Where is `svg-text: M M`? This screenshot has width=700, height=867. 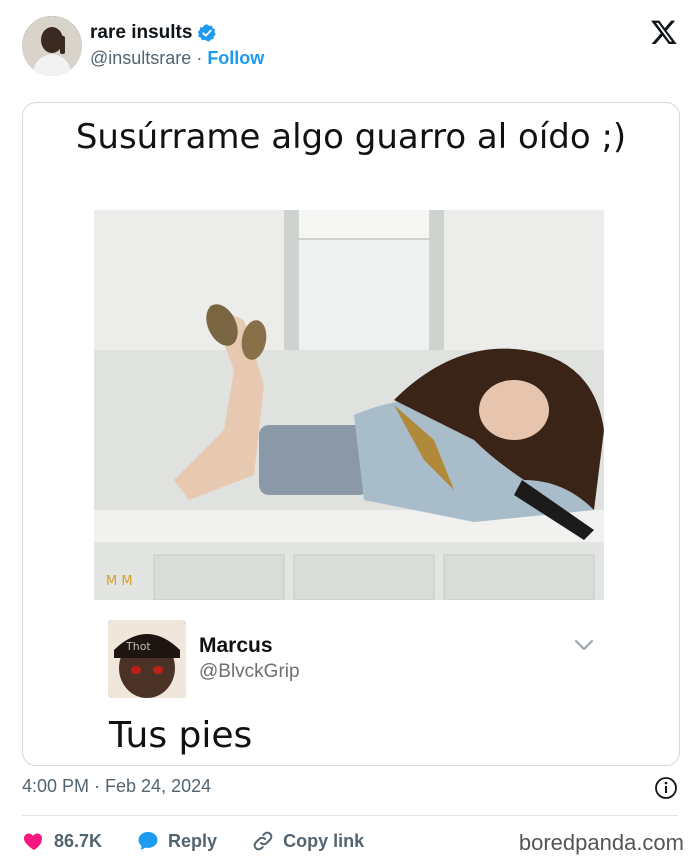
svg-text: M M is located at coordinates (119, 581).